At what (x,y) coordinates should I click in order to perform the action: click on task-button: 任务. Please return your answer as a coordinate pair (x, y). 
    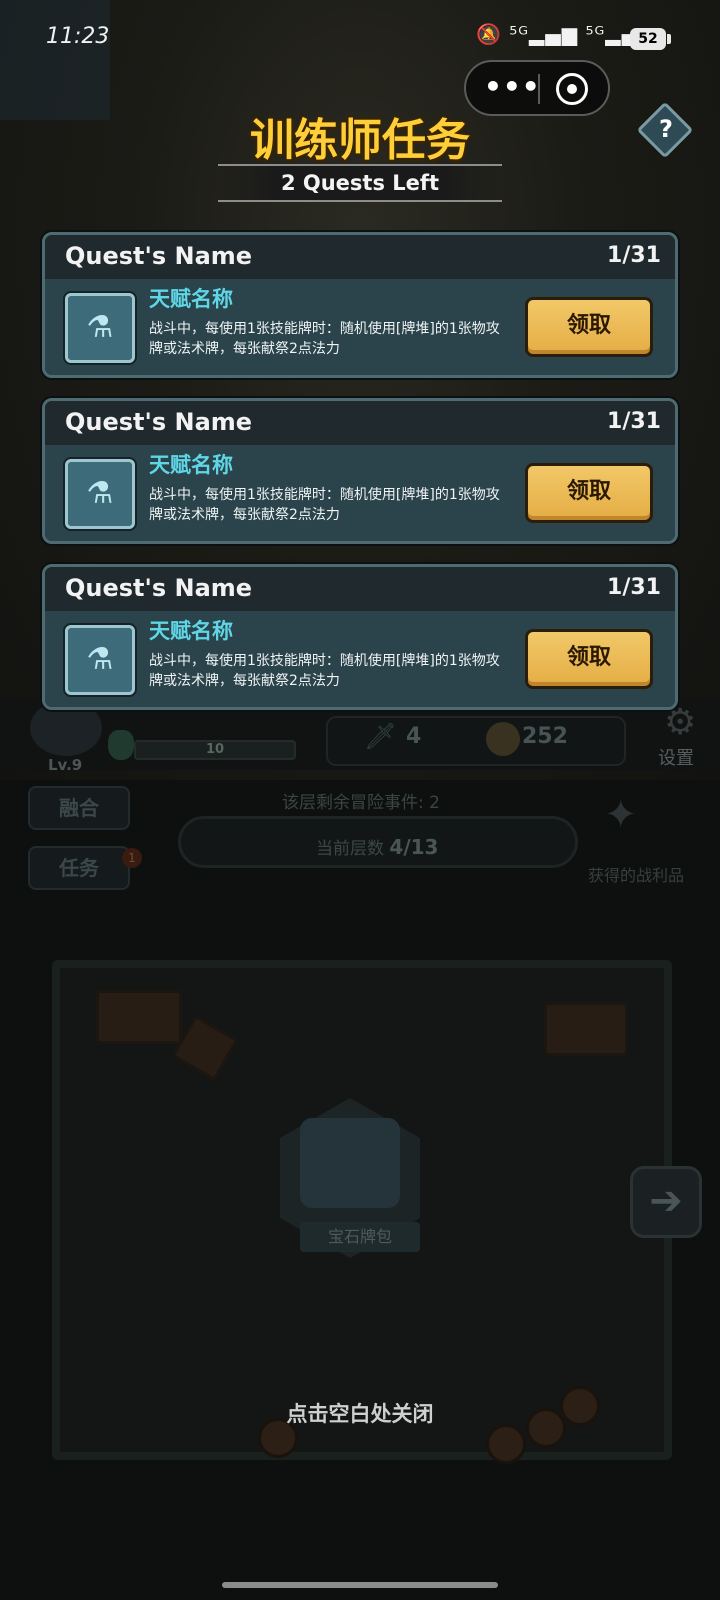
    Looking at the image, I should click on (79, 868).